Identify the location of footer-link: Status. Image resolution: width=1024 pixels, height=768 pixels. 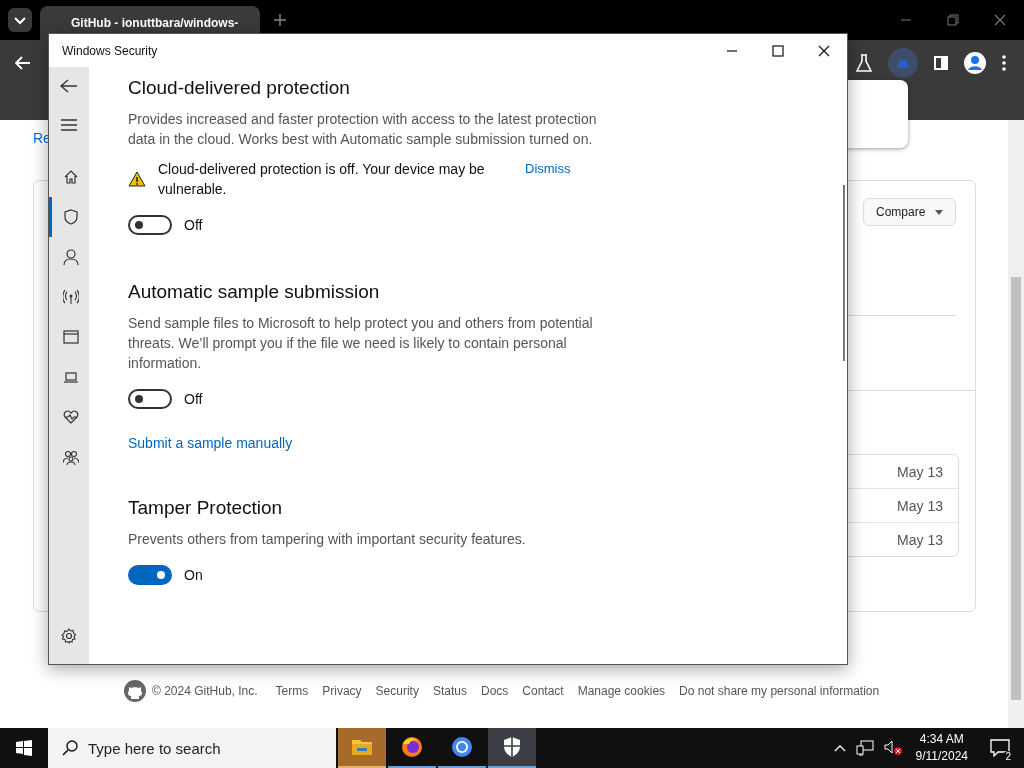
(449, 691).